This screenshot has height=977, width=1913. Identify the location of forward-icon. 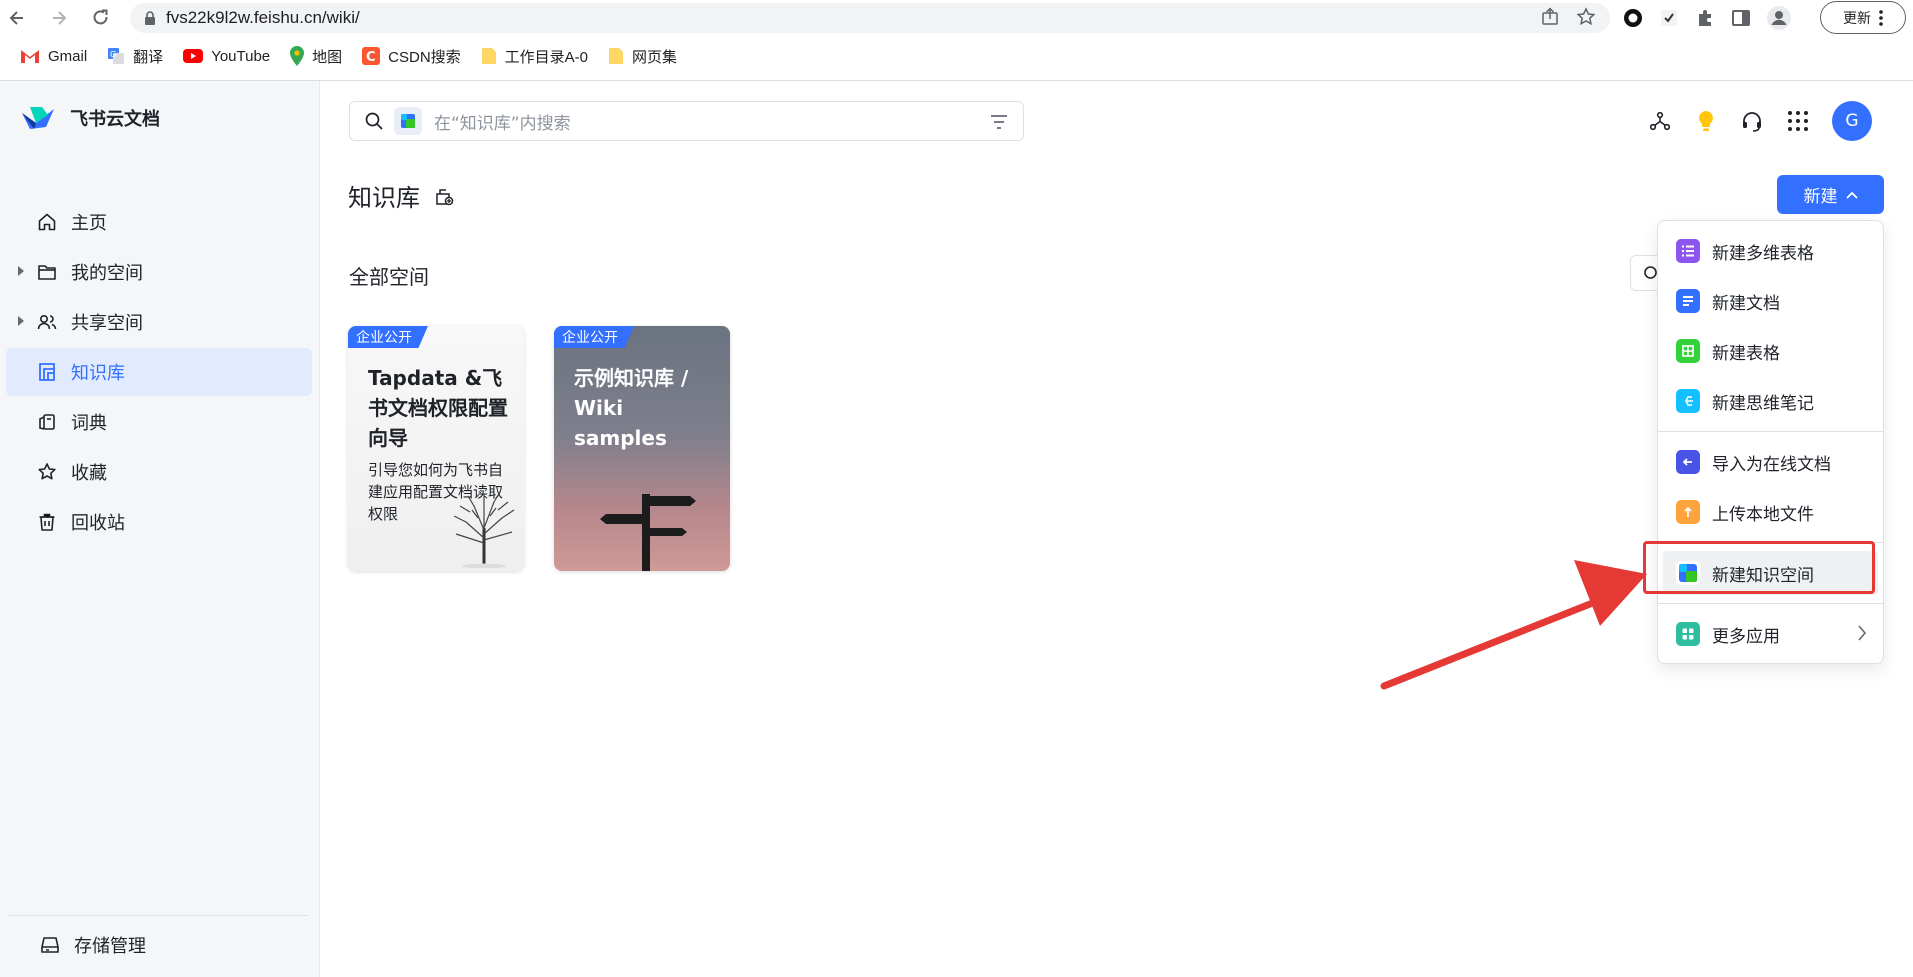
(59, 18).